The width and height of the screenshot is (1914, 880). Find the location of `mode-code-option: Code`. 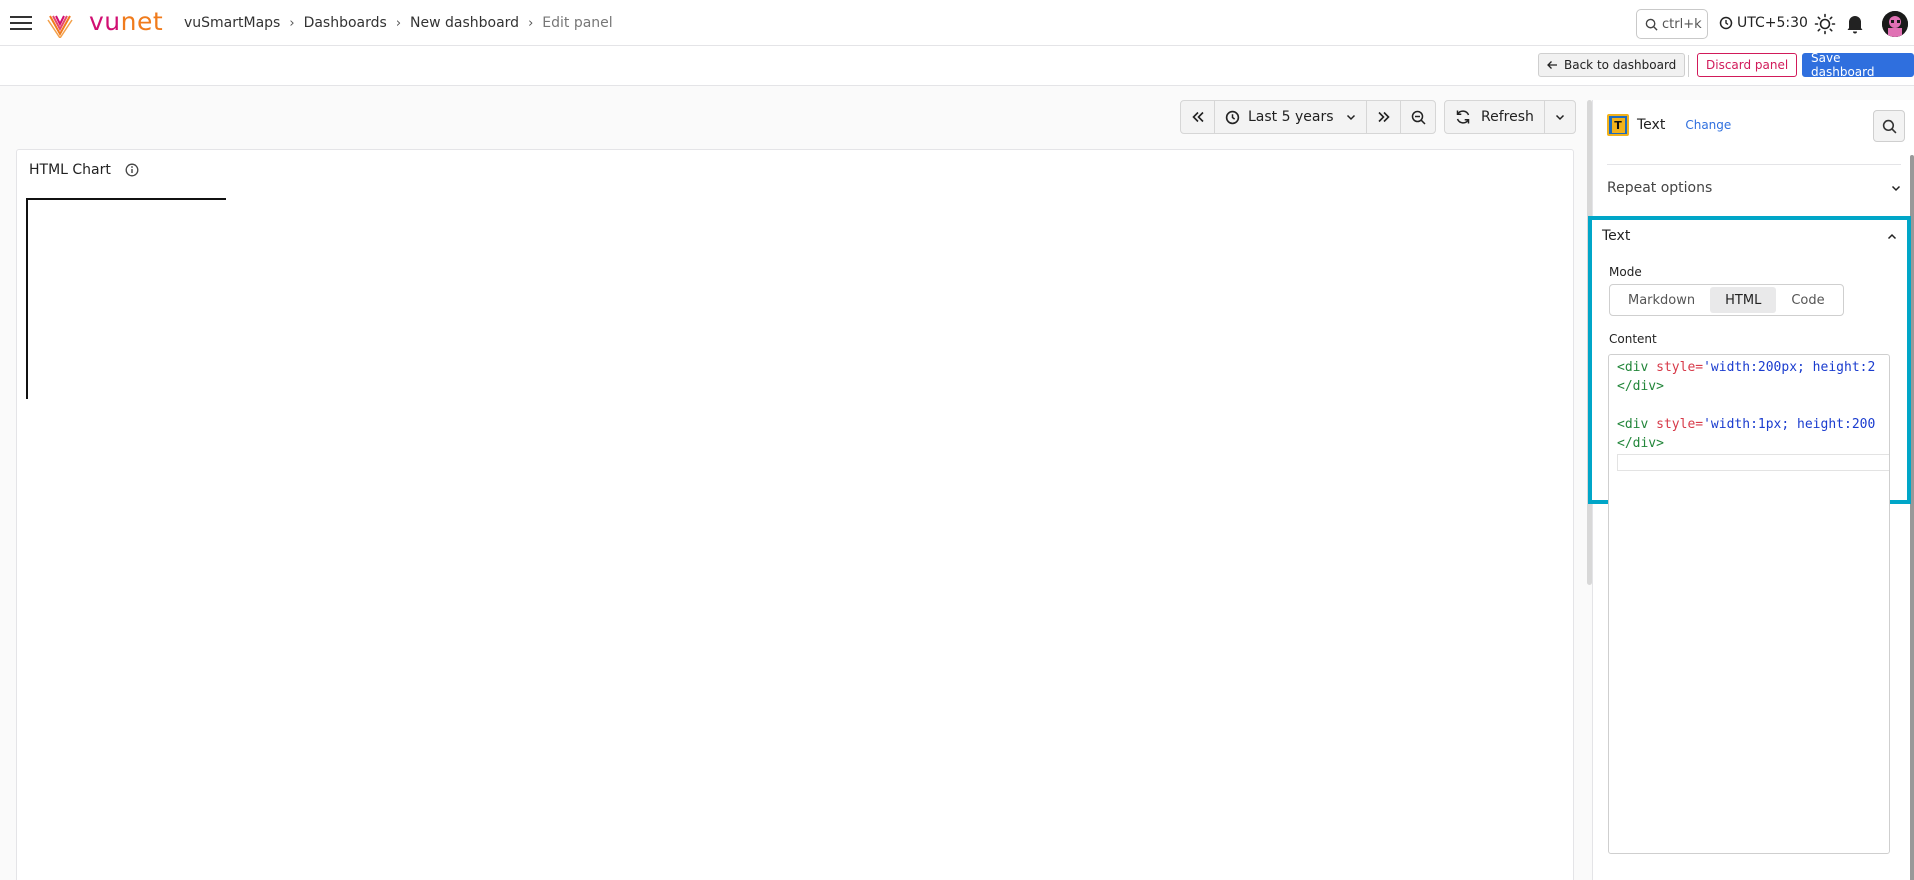

mode-code-option: Code is located at coordinates (1807, 300).